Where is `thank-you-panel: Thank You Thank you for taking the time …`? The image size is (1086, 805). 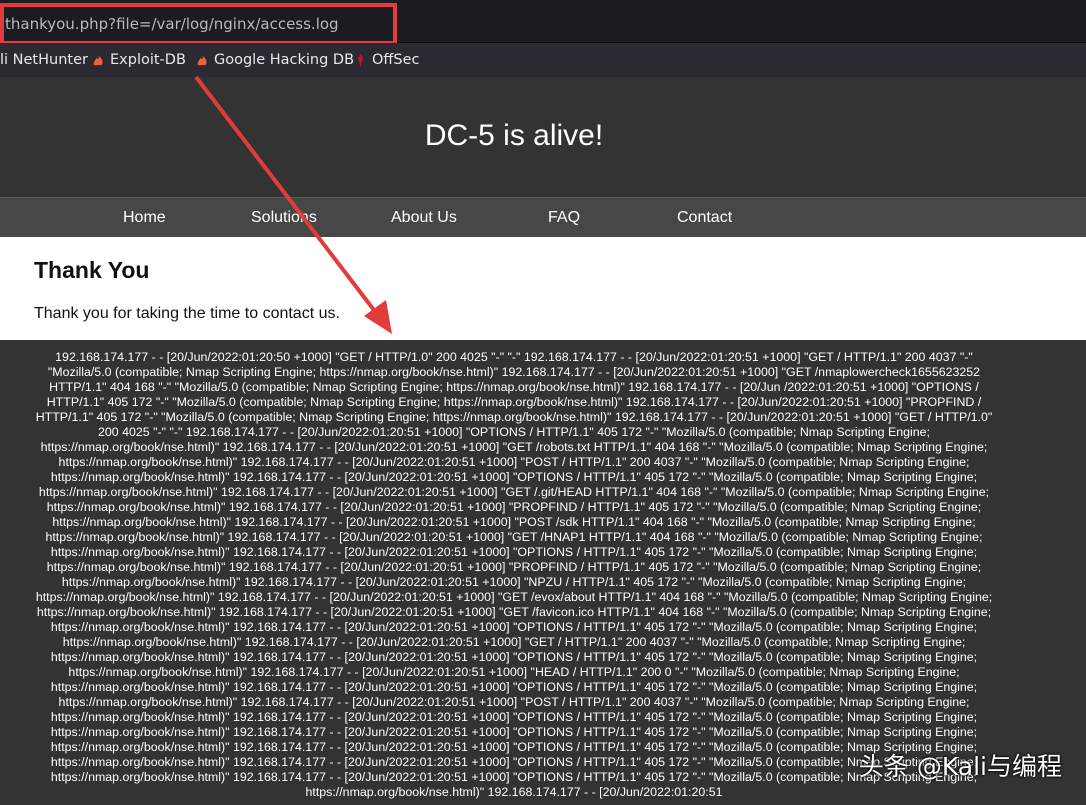 thank-you-panel: Thank You Thank you for taking the time … is located at coordinates (543, 288).